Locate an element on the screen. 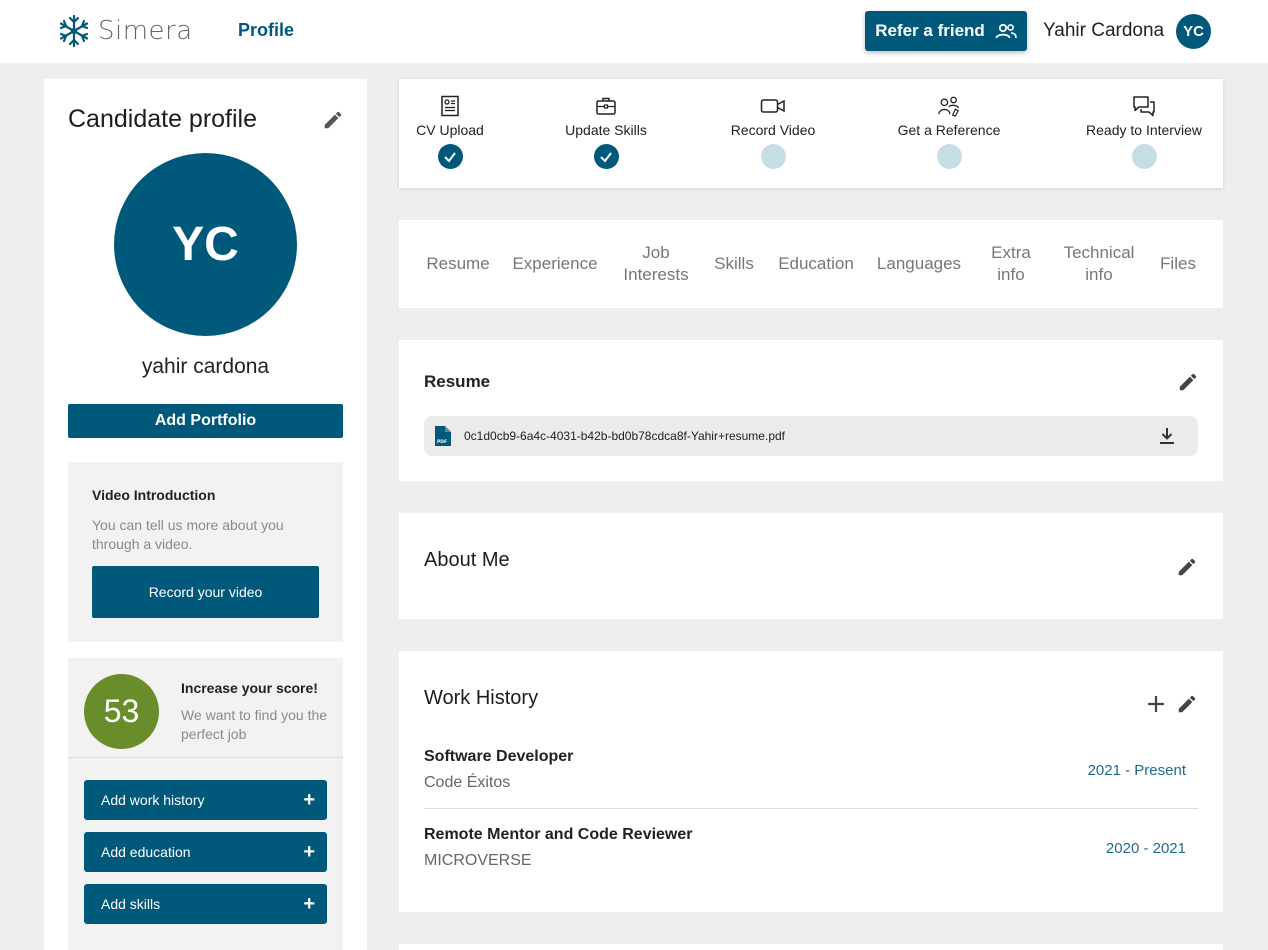 Image resolution: width=1268 pixels, height=950 pixels. plus-icon is located at coordinates (1156, 704).